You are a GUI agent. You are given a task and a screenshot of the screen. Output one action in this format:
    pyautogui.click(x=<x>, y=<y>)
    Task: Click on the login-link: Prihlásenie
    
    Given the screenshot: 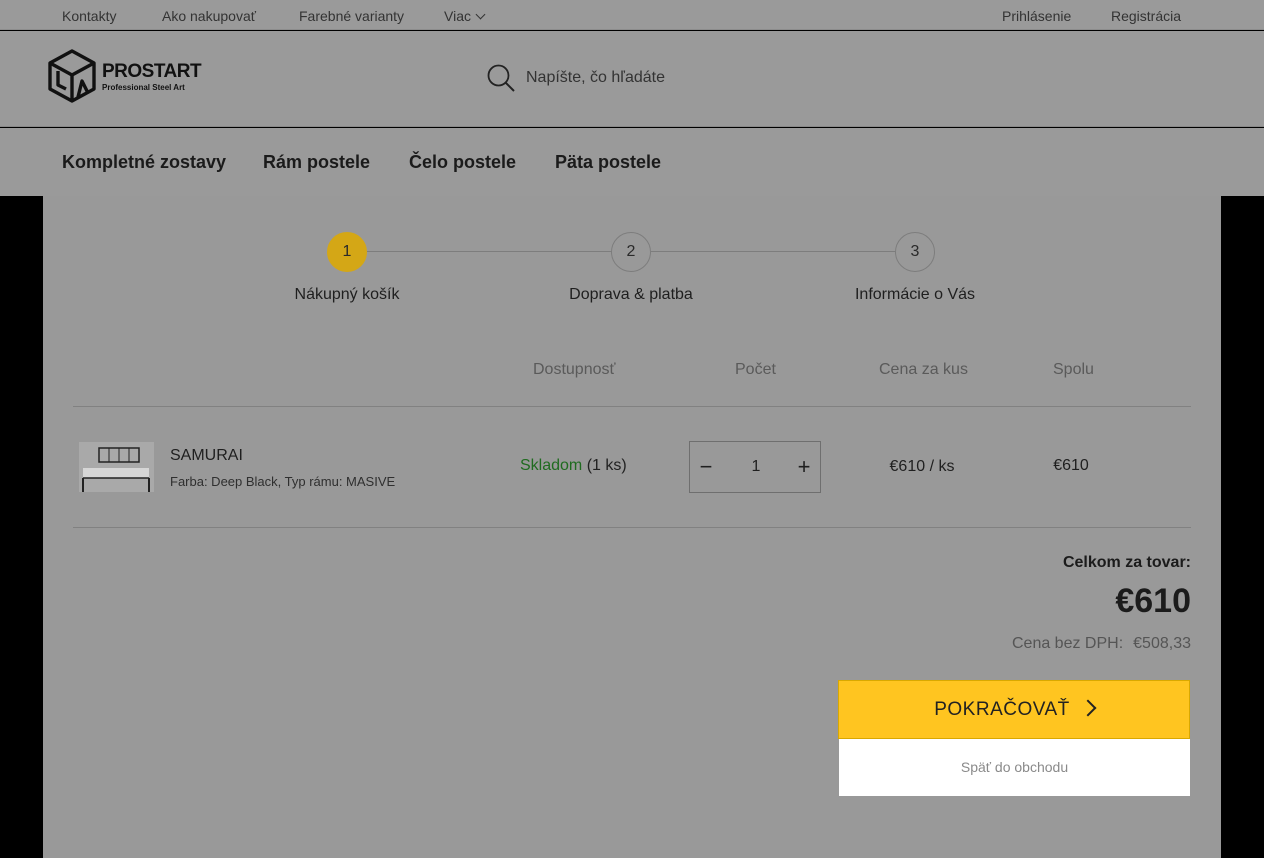 What is the action you would take?
    pyautogui.click(x=1036, y=16)
    